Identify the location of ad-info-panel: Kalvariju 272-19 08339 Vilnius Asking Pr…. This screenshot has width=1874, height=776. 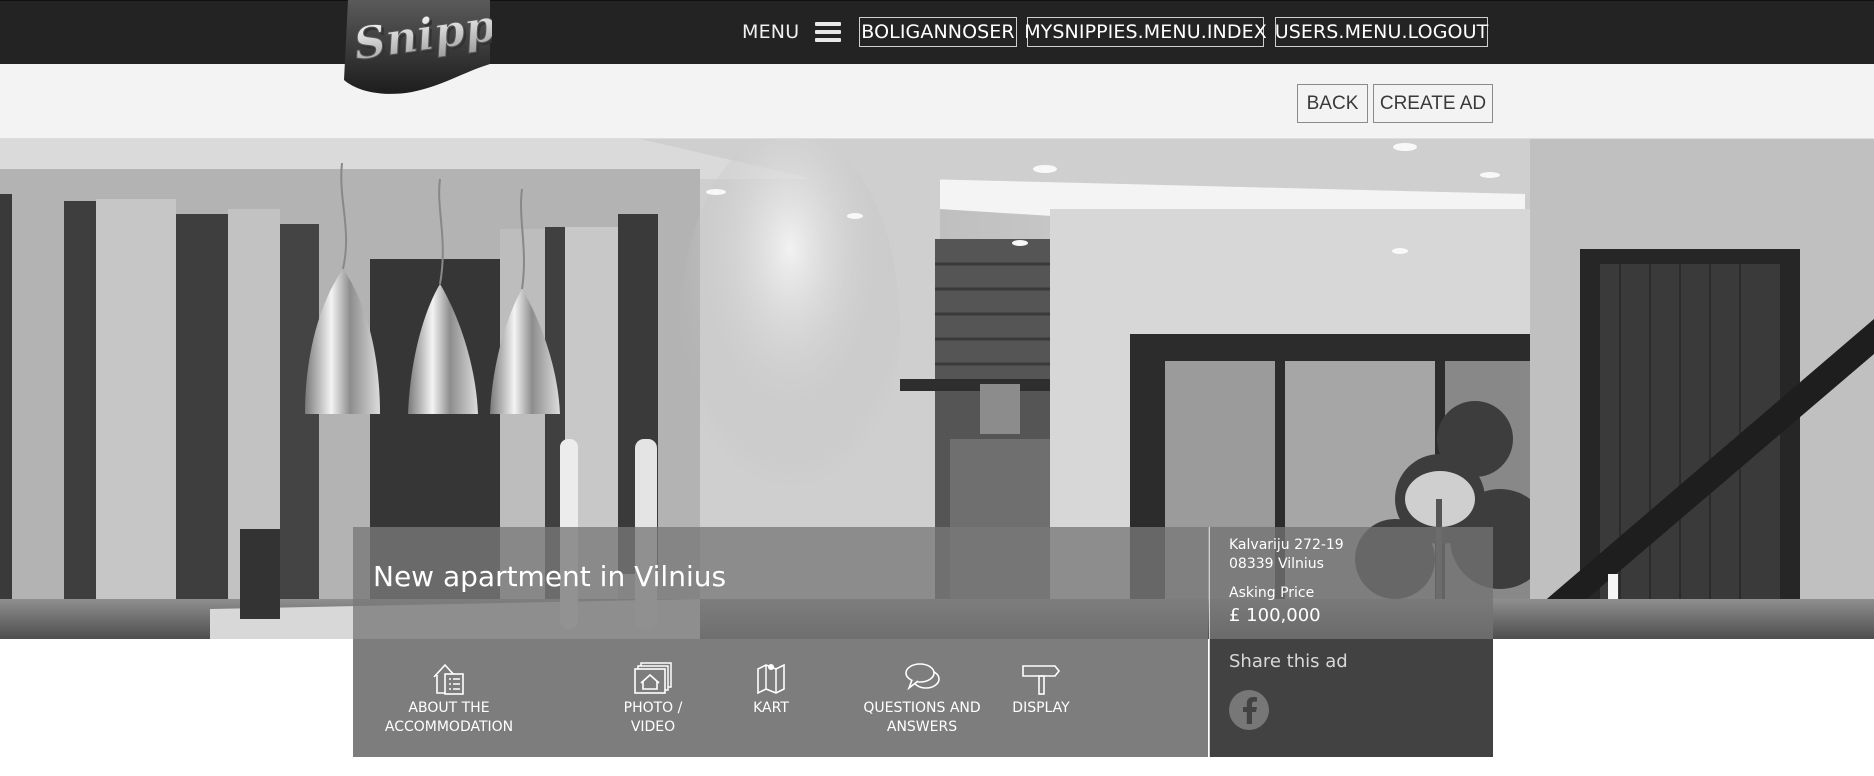
(1351, 583).